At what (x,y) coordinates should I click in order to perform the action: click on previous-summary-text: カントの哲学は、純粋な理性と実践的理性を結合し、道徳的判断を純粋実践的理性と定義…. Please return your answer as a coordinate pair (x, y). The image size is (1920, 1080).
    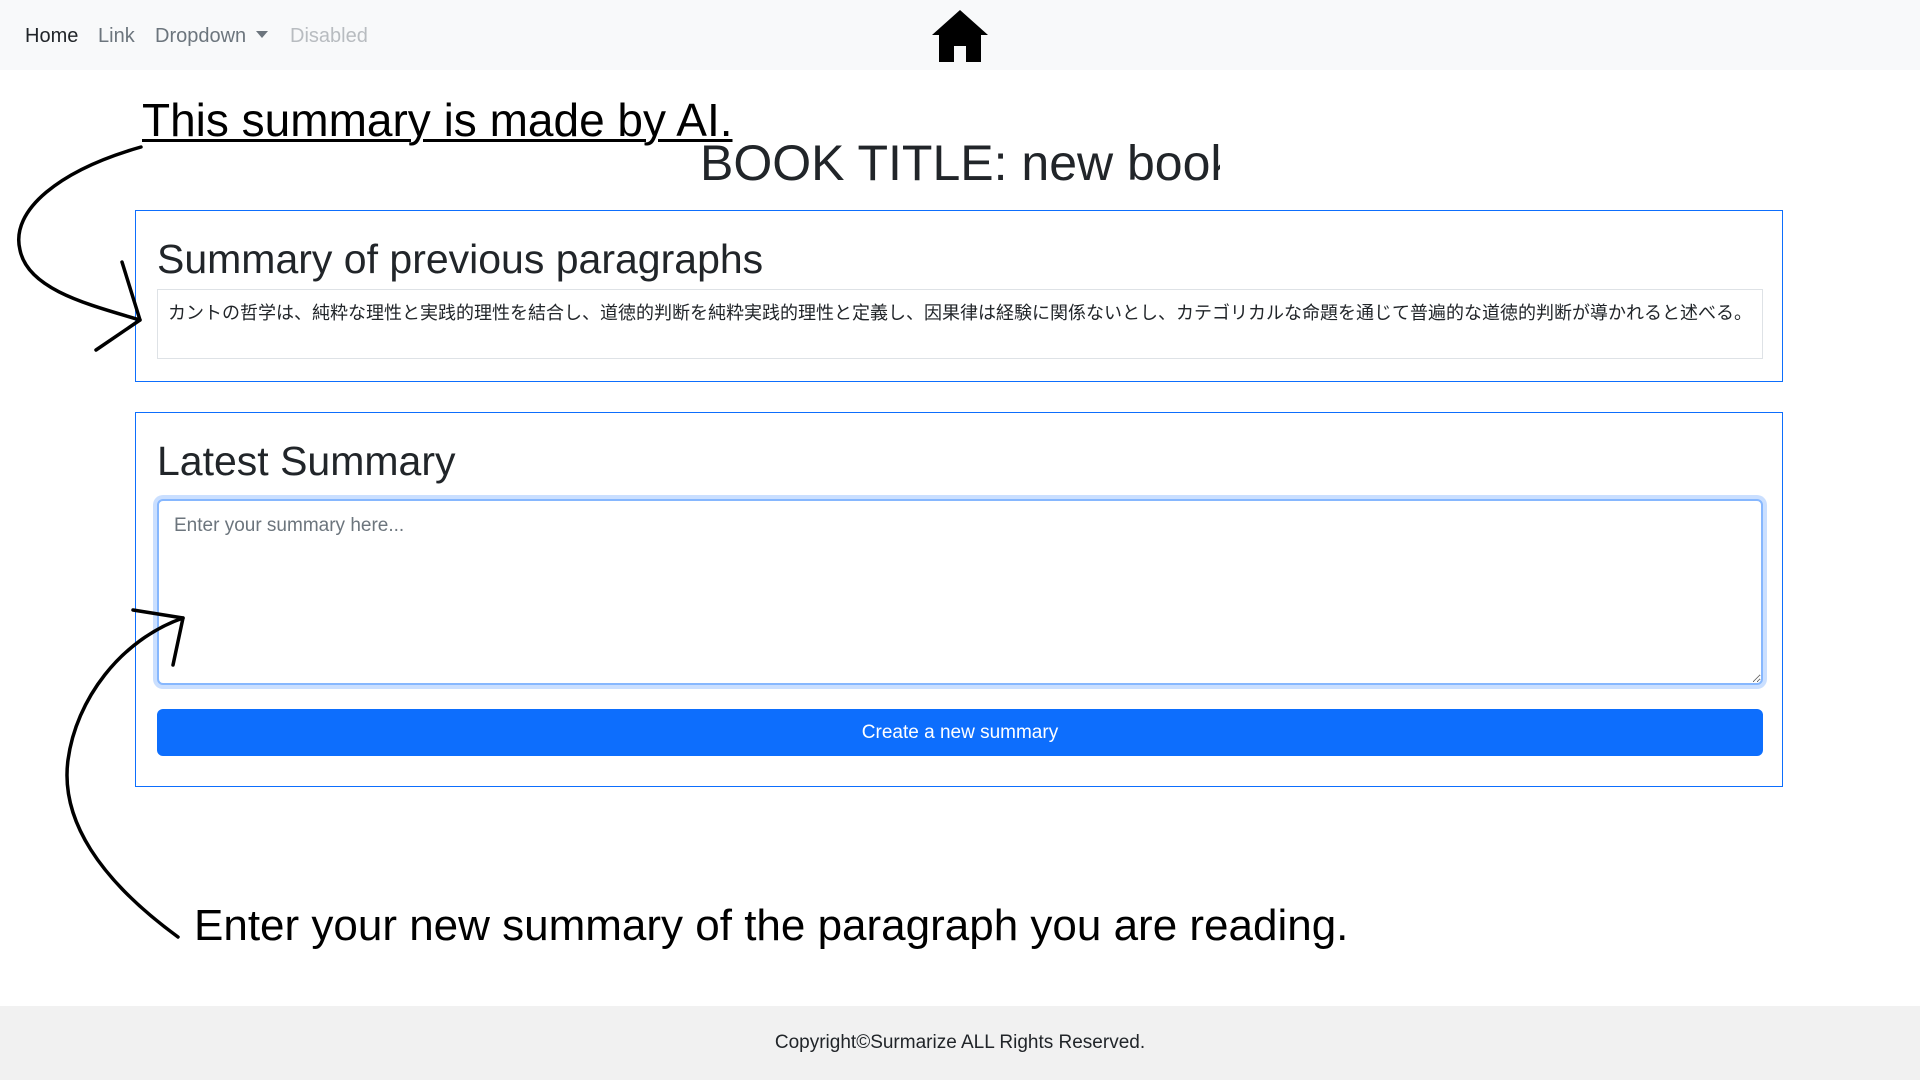
    Looking at the image, I should click on (960, 324).